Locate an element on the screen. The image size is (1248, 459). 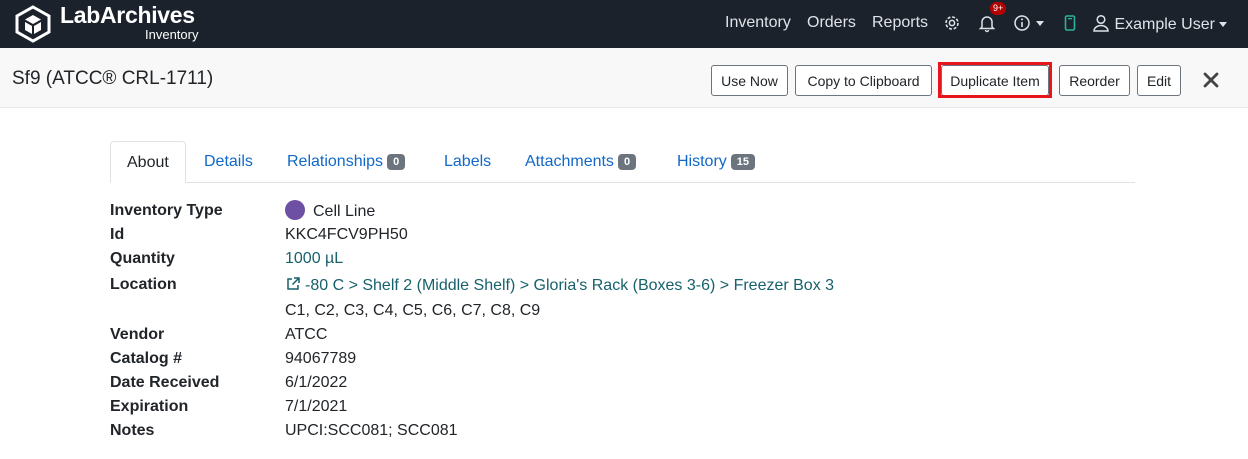
tab-label: About is located at coordinates (148, 162).